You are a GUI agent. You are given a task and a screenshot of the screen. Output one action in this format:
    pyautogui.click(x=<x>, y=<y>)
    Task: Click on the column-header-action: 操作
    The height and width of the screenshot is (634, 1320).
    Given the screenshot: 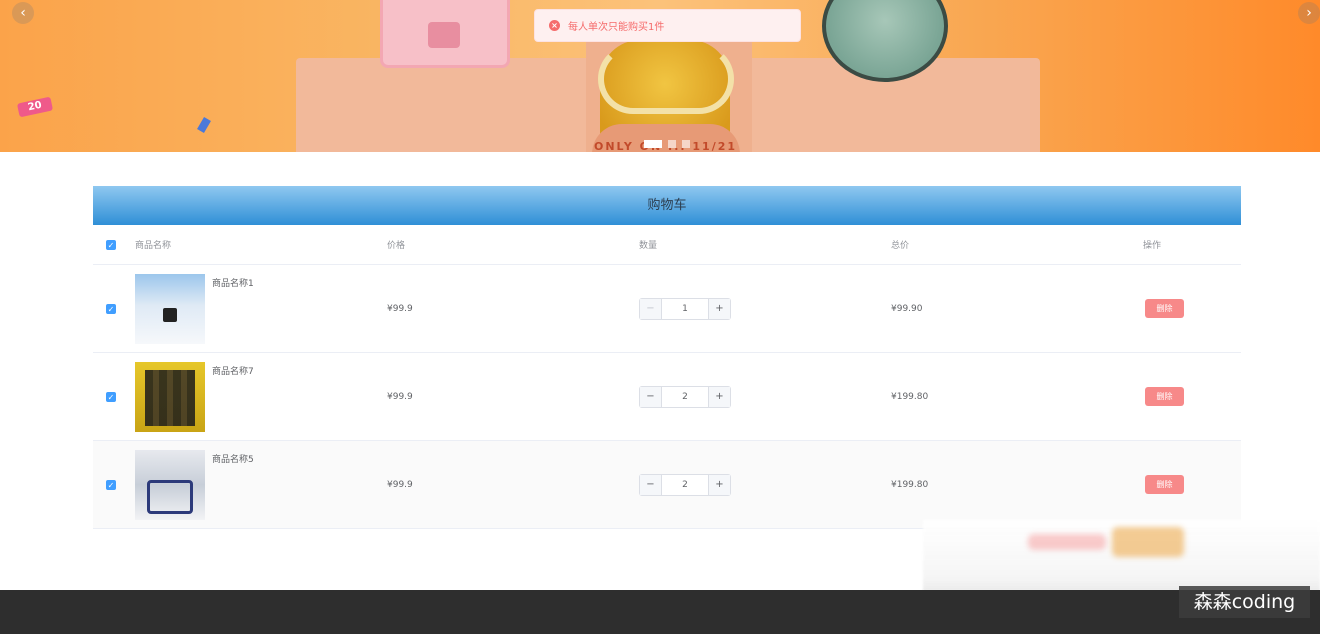 What is the action you would take?
    pyautogui.click(x=1152, y=246)
    